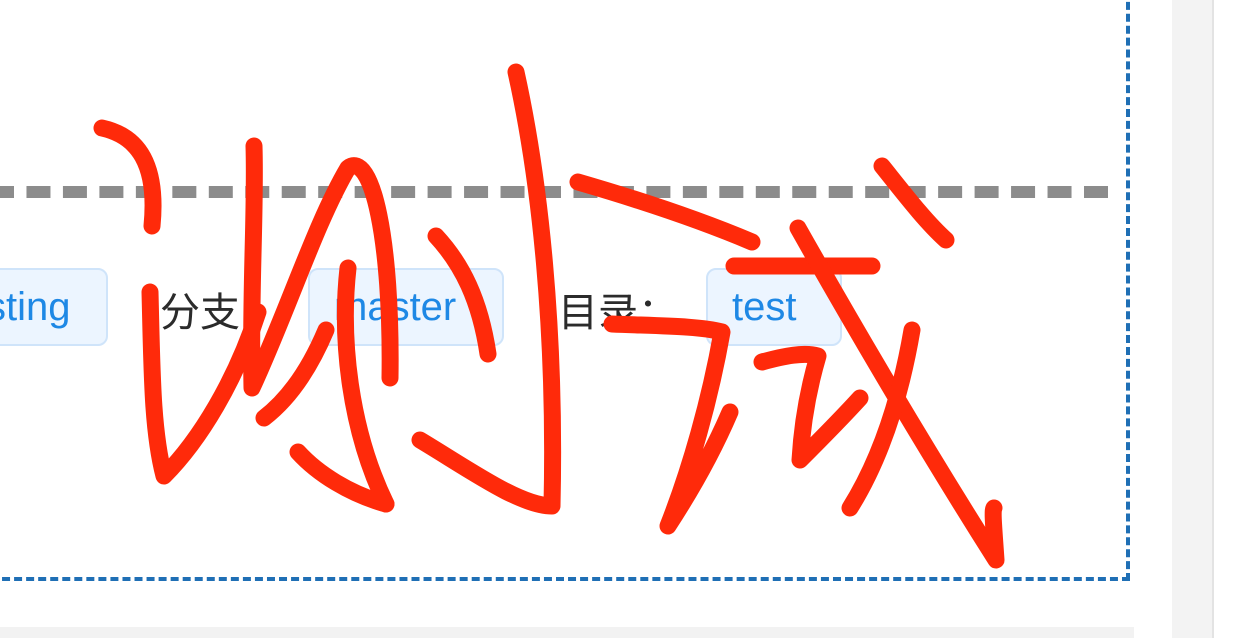 Image resolution: width=1256 pixels, height=638 pixels. Describe the element at coordinates (1235, 319) in the screenshot. I see `window-edge` at that location.